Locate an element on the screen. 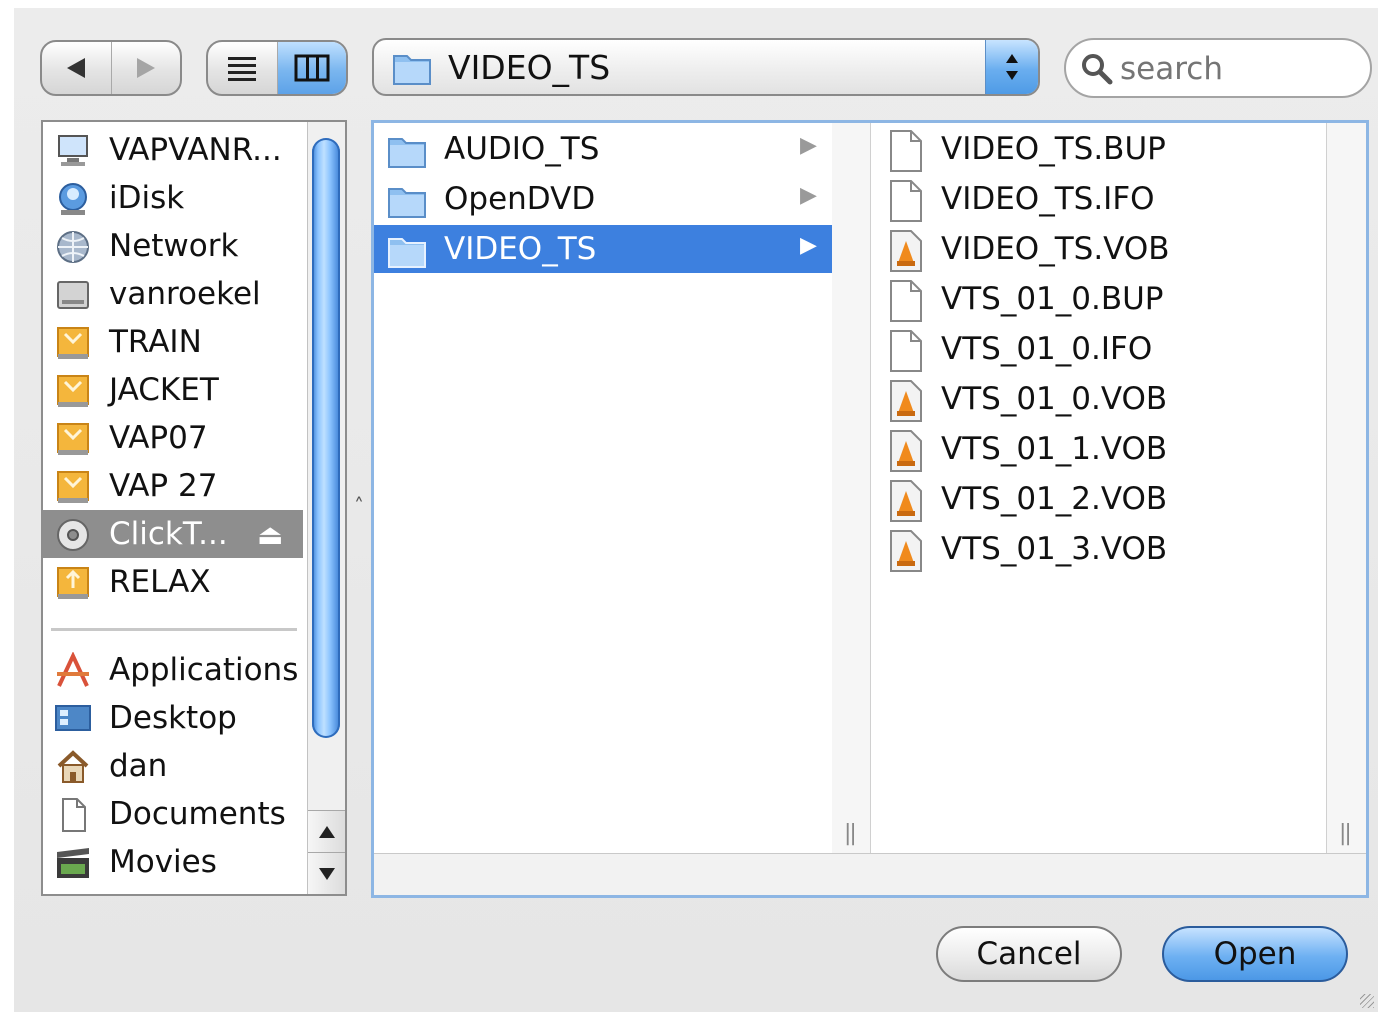 The height and width of the screenshot is (1014, 1378). sidebar-item-vanroekel: vanroekel is located at coordinates (173, 294).